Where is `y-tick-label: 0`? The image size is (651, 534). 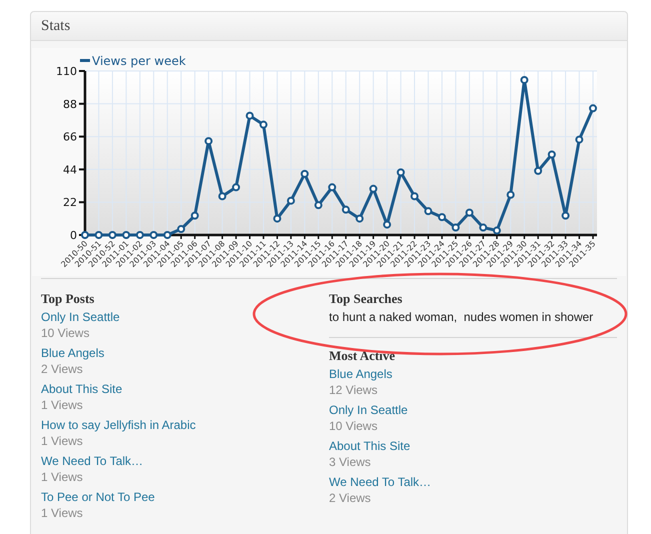
y-tick-label: 0 is located at coordinates (73, 235).